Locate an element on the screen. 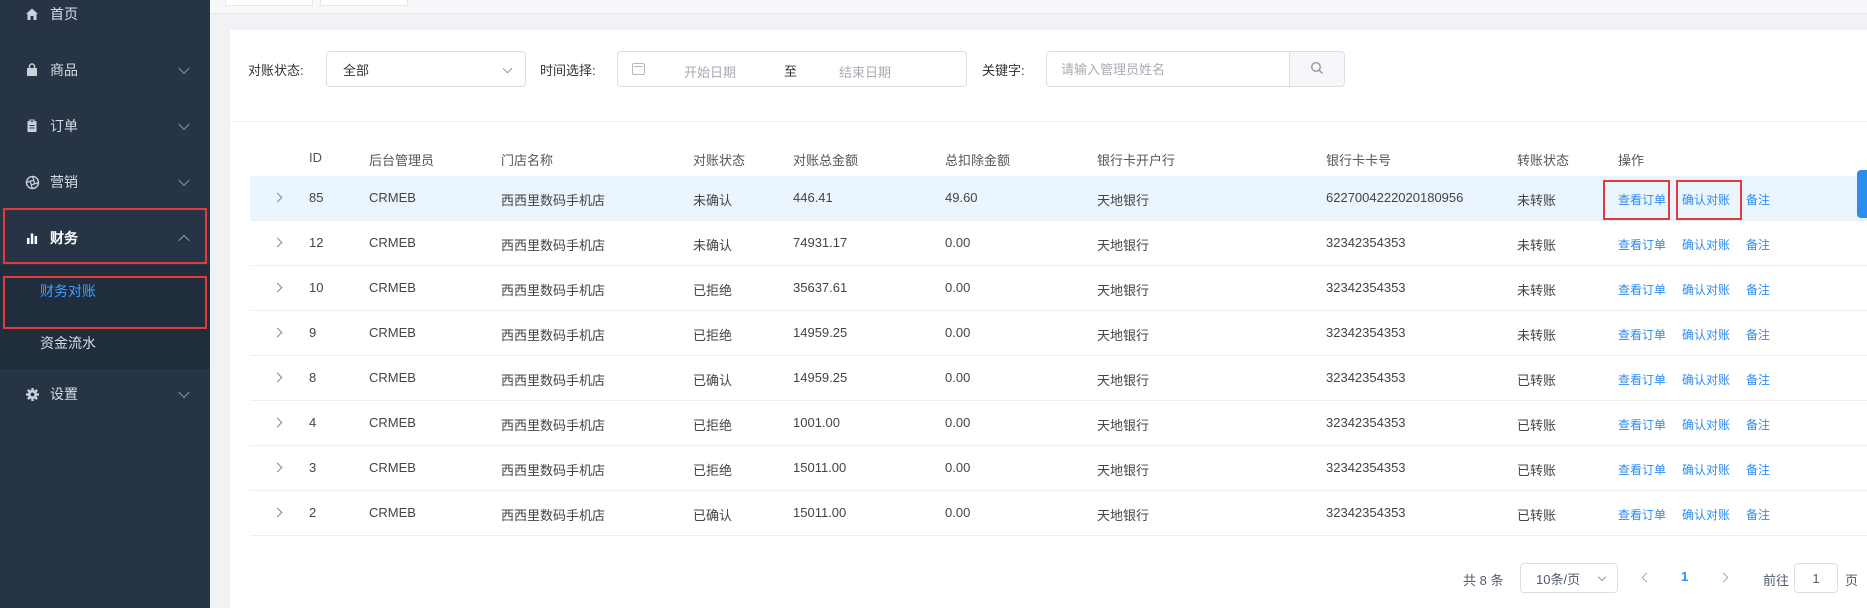  finance-submenu: 财务对账 资金流水 is located at coordinates (105, 317).